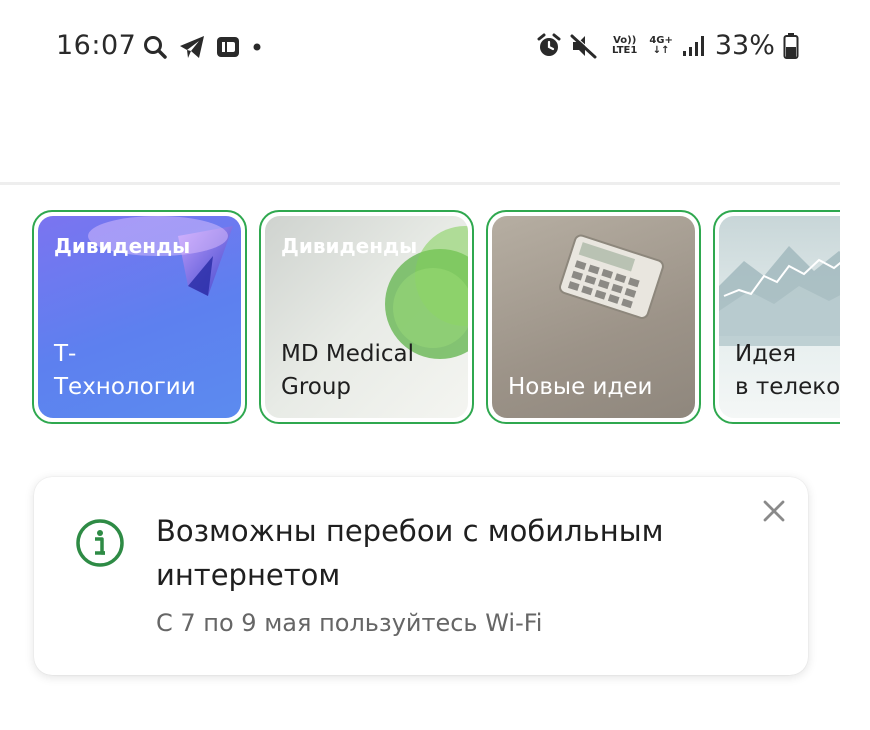 This screenshot has height=730, width=870. What do you see at coordinates (192, 47) in the screenshot?
I see `telegram-icon` at bounding box center [192, 47].